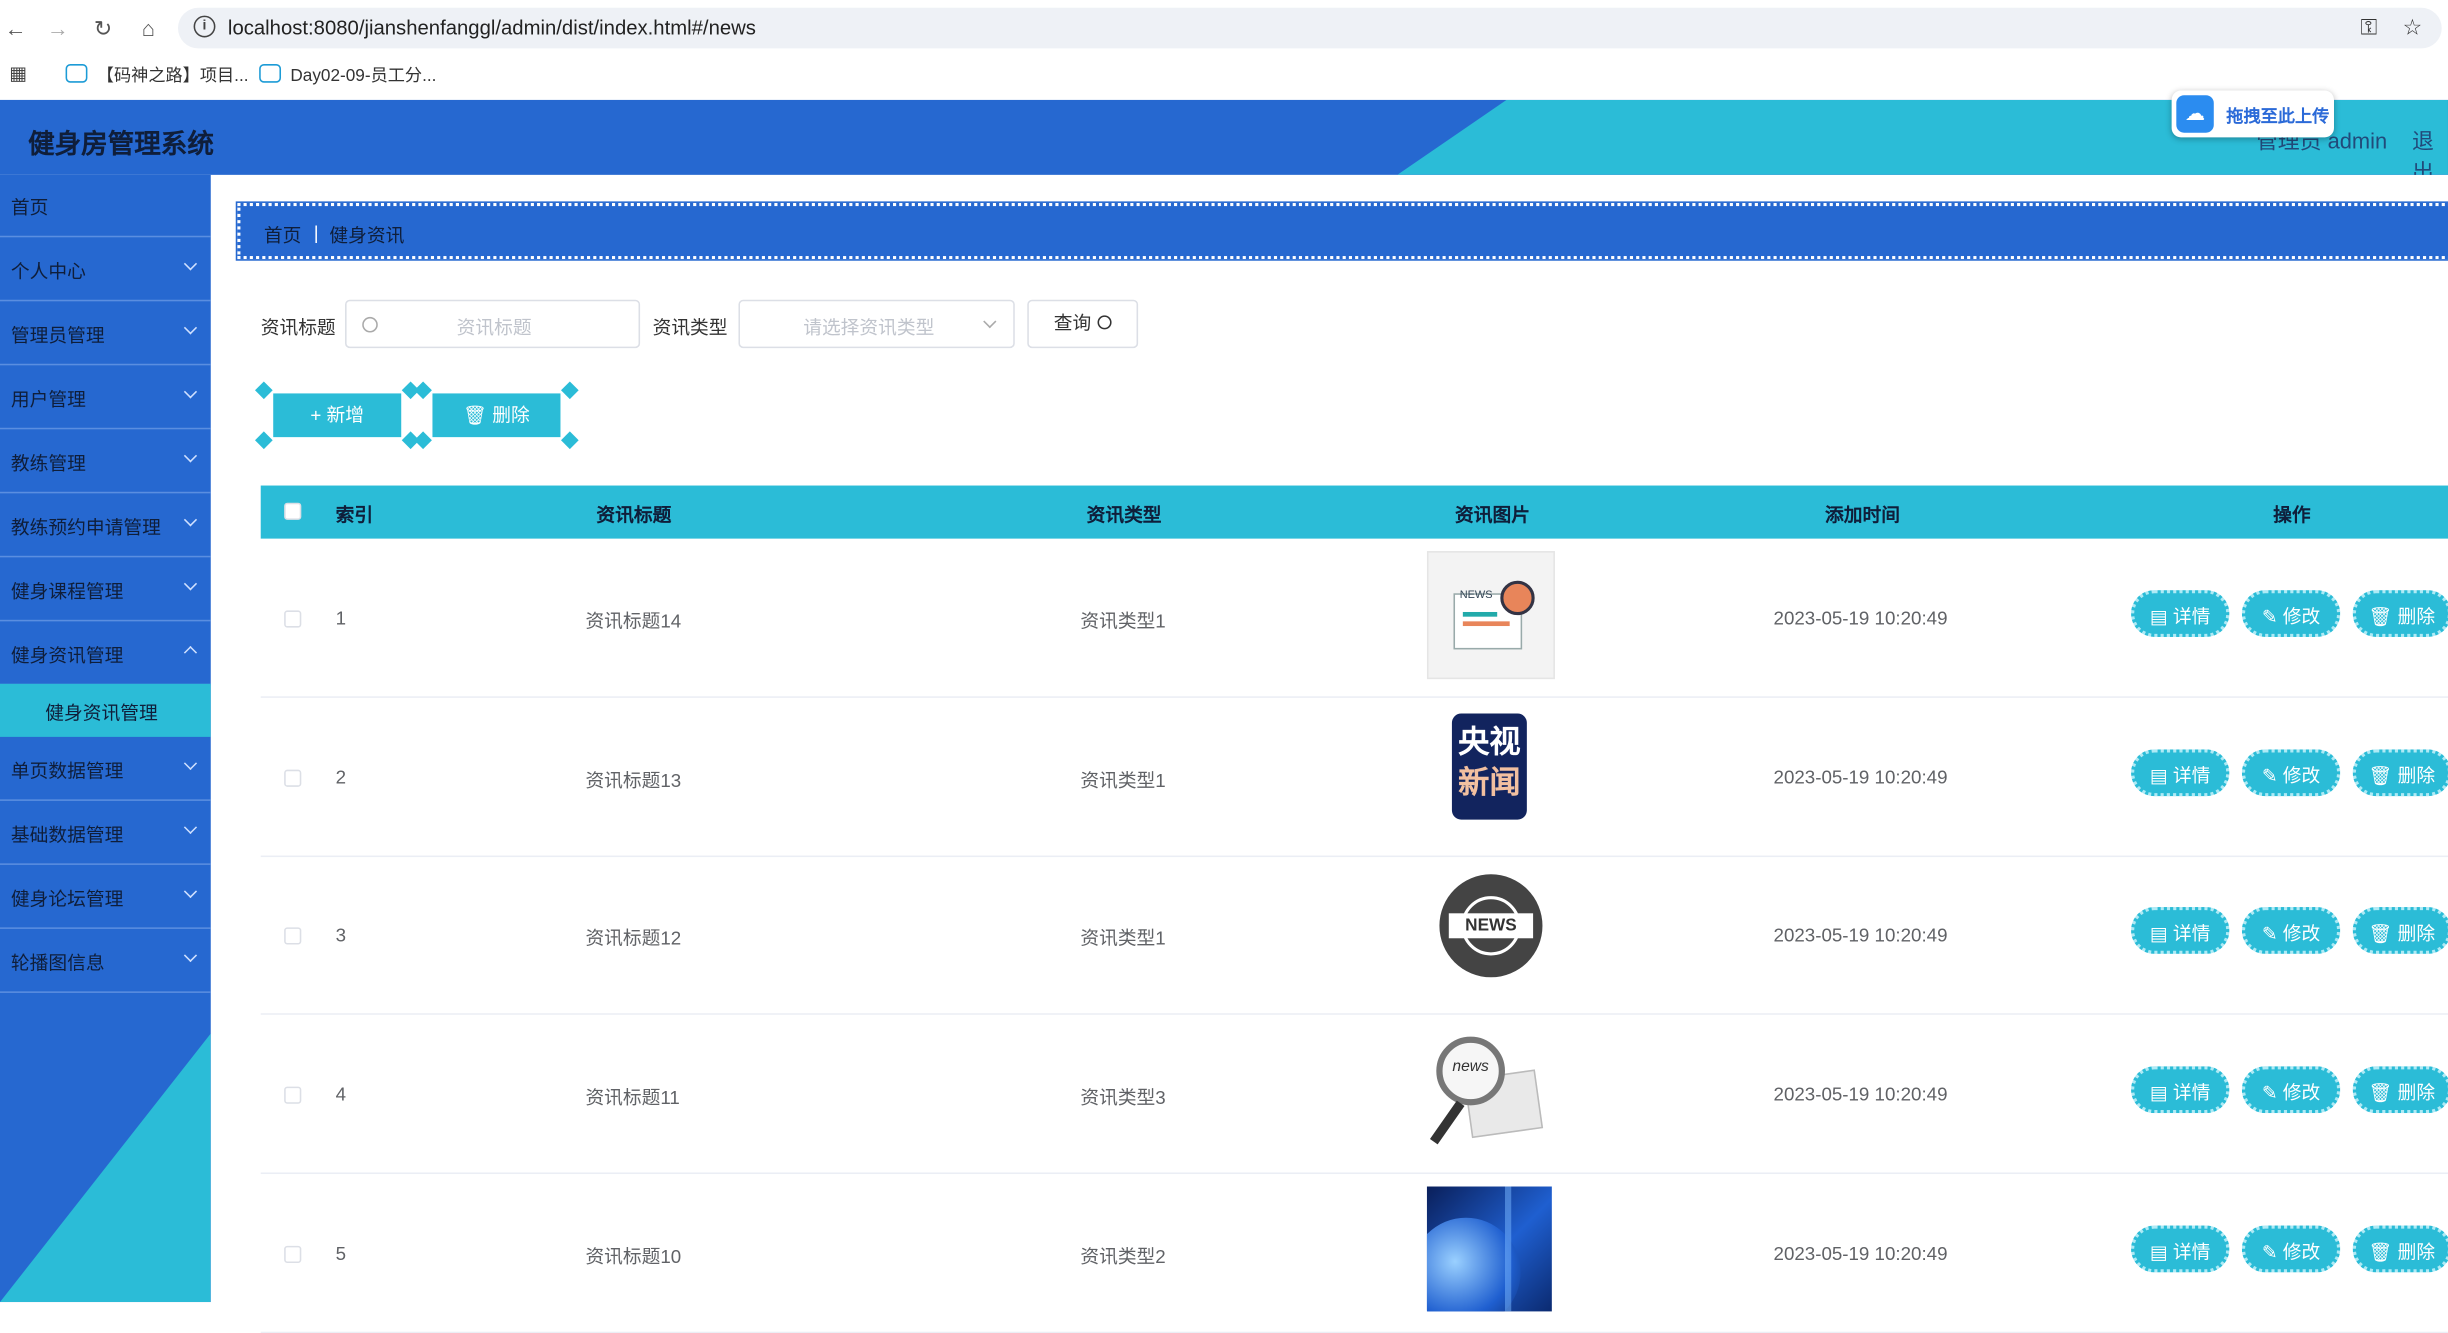  Describe the element at coordinates (633, 621) in the screenshot. I see `row-title: 资讯标题14` at that location.